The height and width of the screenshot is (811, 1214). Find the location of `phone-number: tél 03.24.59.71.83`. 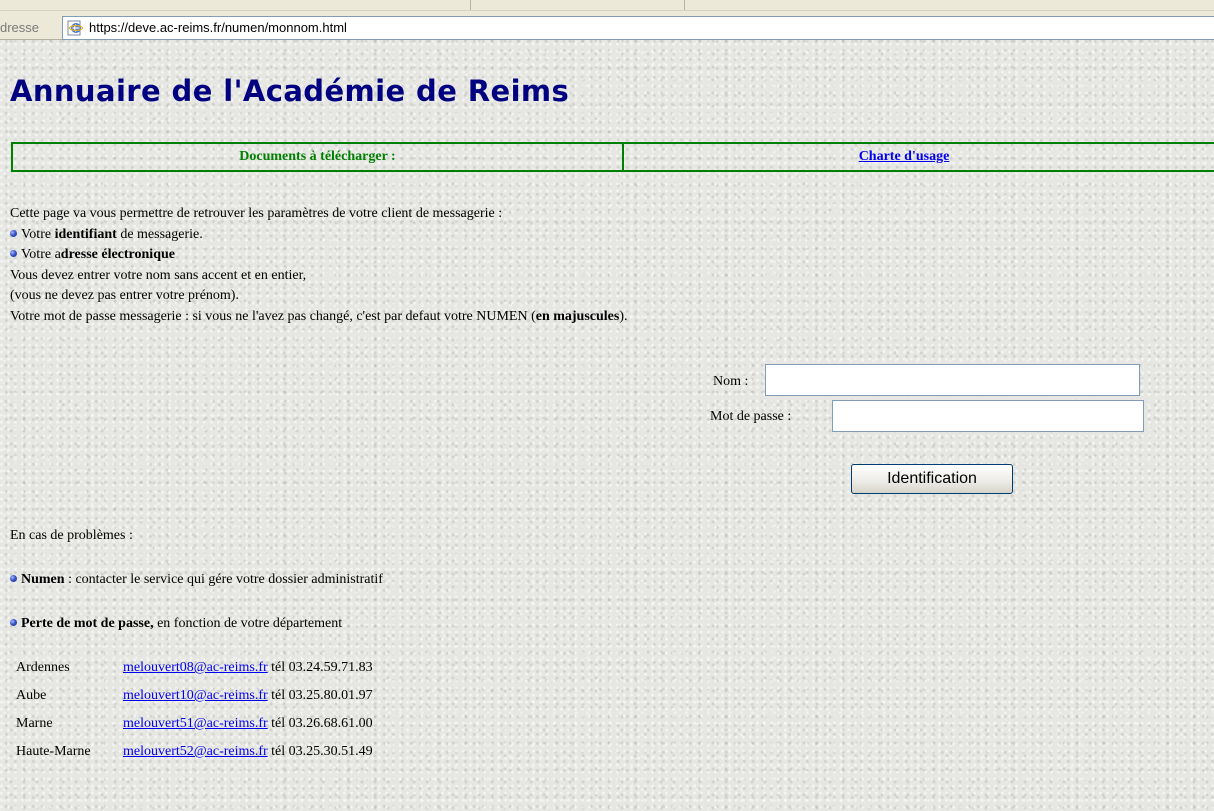

phone-number: tél 03.24.59.71.83 is located at coordinates (320, 667).